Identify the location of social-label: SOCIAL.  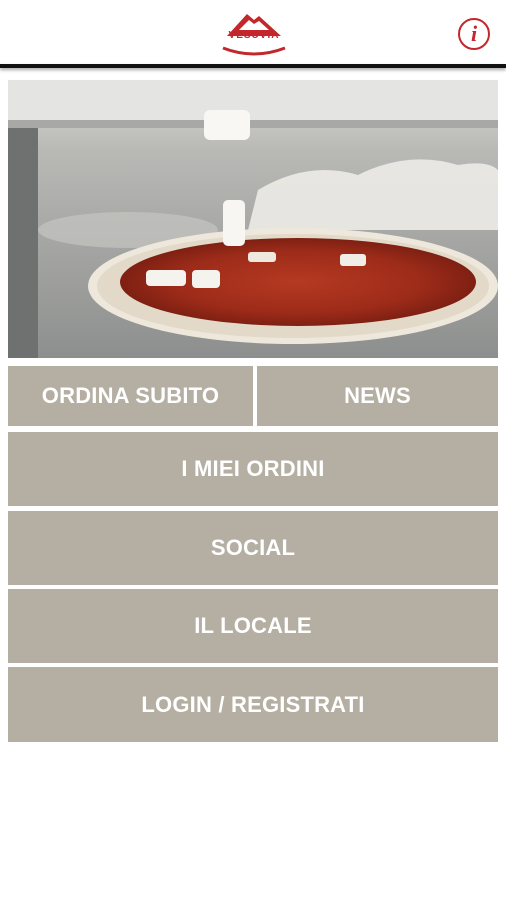
(253, 547).